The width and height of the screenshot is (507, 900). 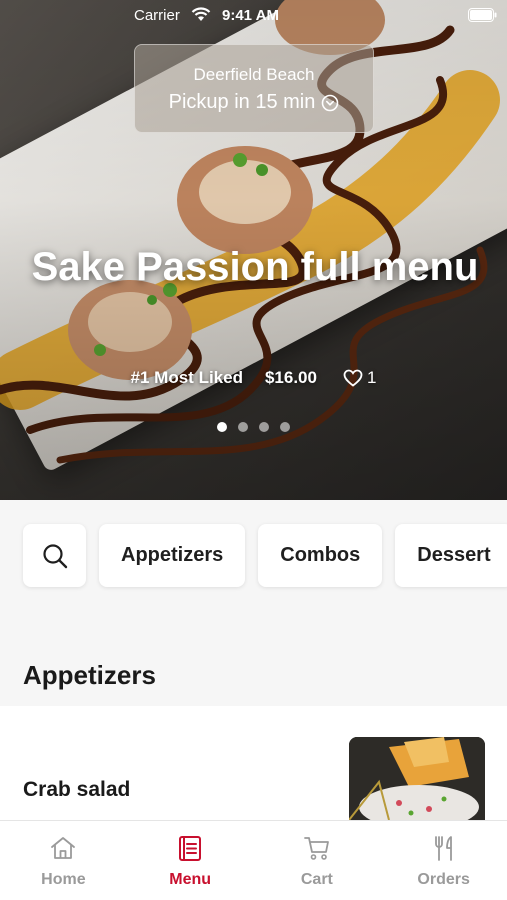 I want to click on battery-icon, so click(x=482, y=15).